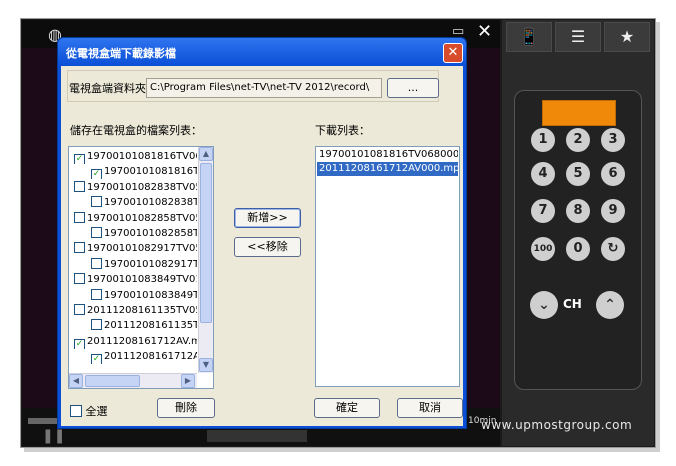  Describe the element at coordinates (387, 155) in the screenshot. I see `list-item: 19700101081816TV068000.m` at that location.